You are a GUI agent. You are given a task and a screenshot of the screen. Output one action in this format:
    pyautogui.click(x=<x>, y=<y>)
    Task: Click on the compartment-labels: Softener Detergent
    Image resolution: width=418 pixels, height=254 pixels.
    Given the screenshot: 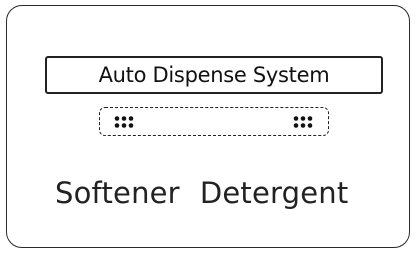 What is the action you would take?
    pyautogui.click(x=225, y=193)
    